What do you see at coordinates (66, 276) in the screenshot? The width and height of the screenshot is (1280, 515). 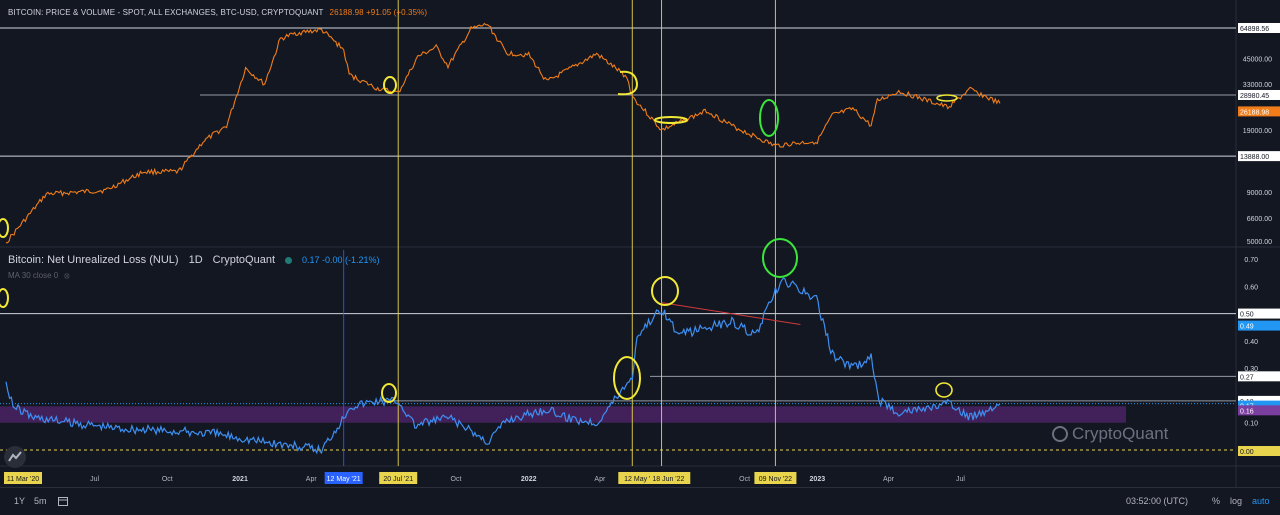 I see `eye-hidden-icon: ⦻` at bounding box center [66, 276].